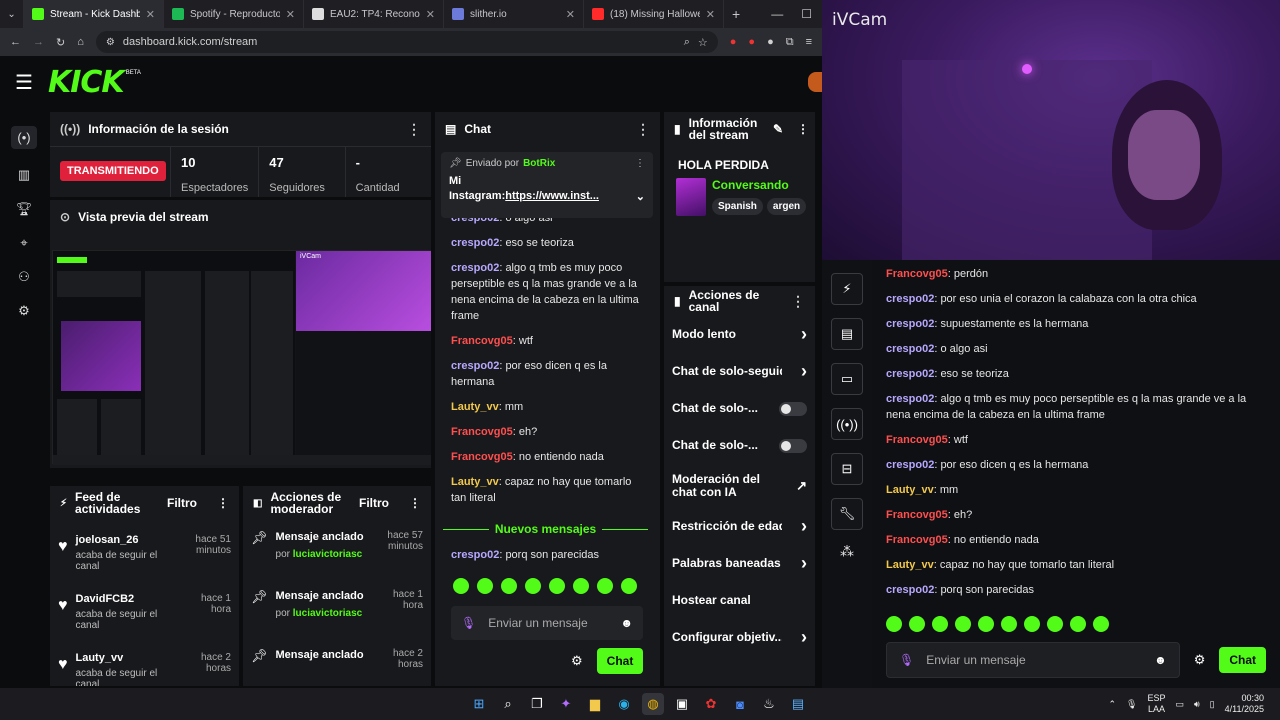 The image size is (1280, 720). Describe the element at coordinates (847, 514) in the screenshot. I see `wrench-icon: 🔧︎` at that location.